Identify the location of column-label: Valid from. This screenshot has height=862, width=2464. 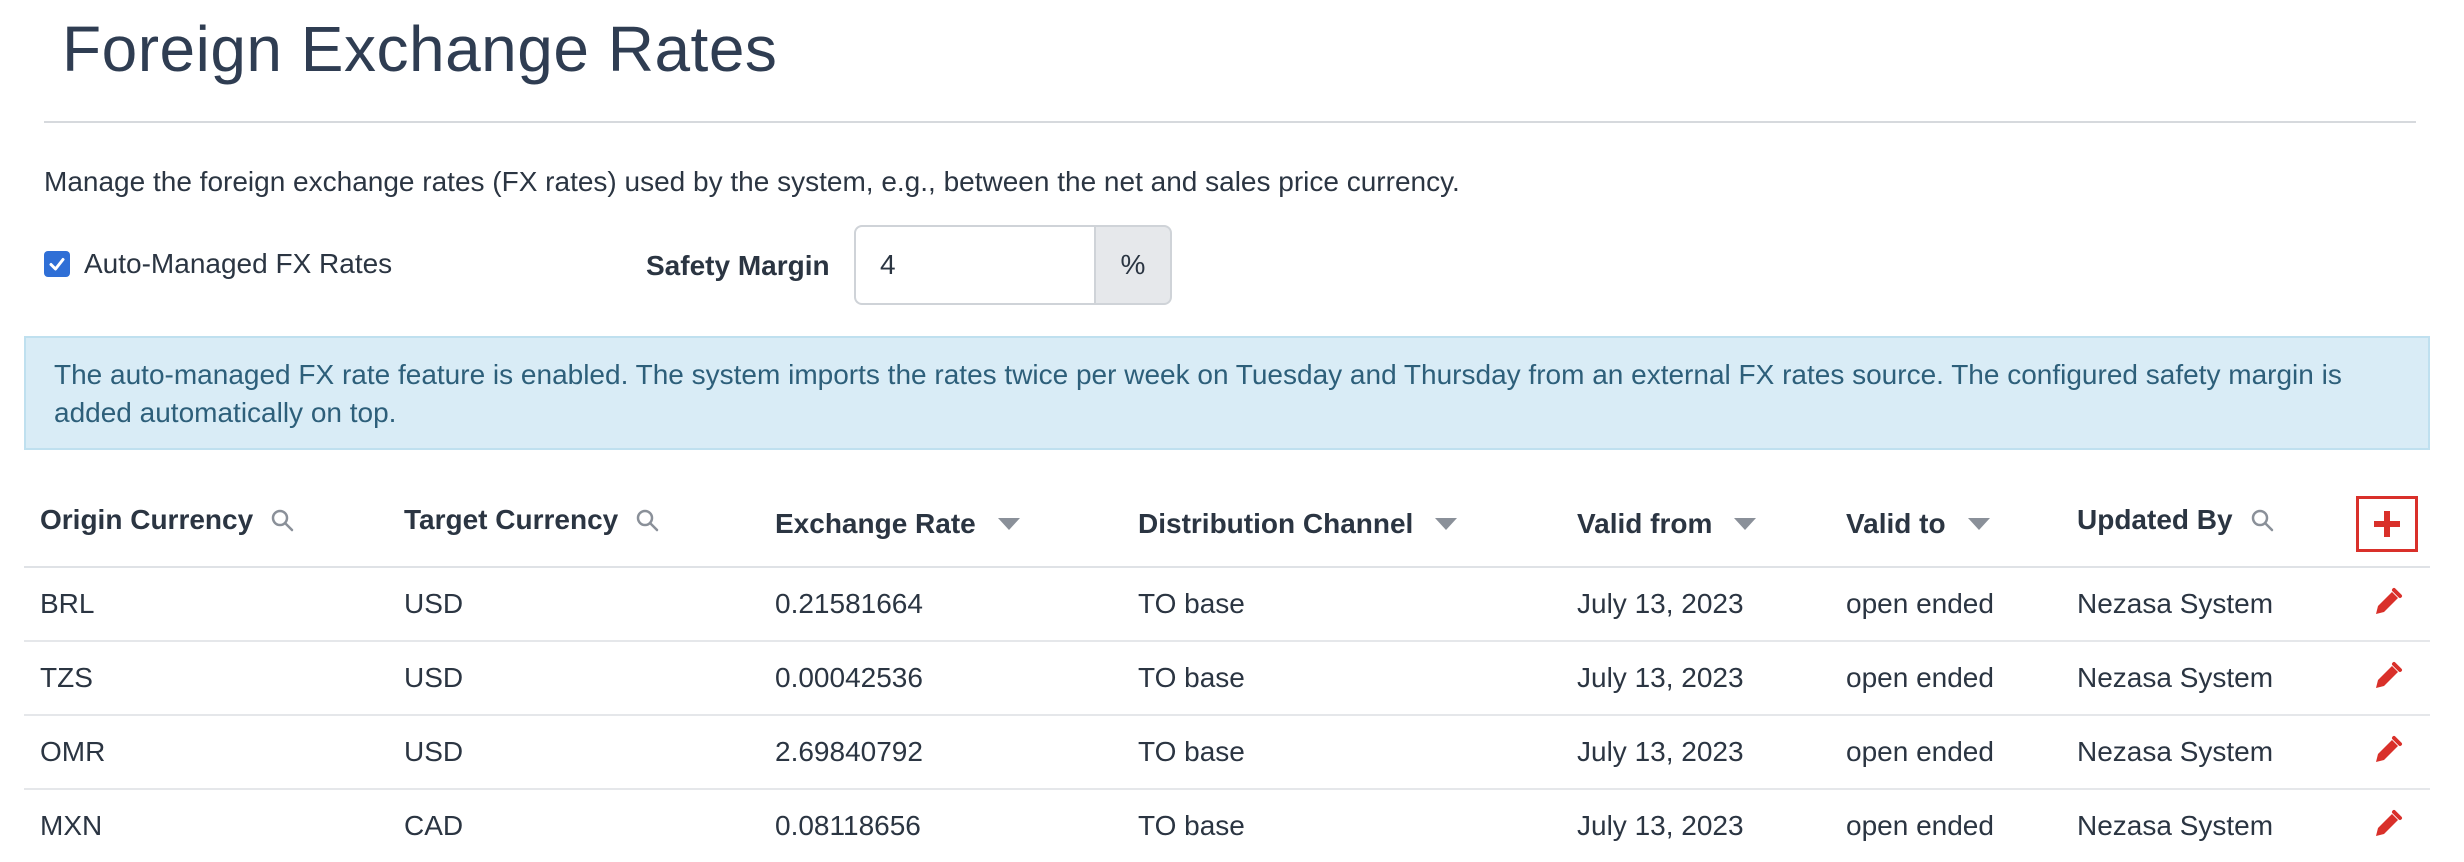
(1645, 523).